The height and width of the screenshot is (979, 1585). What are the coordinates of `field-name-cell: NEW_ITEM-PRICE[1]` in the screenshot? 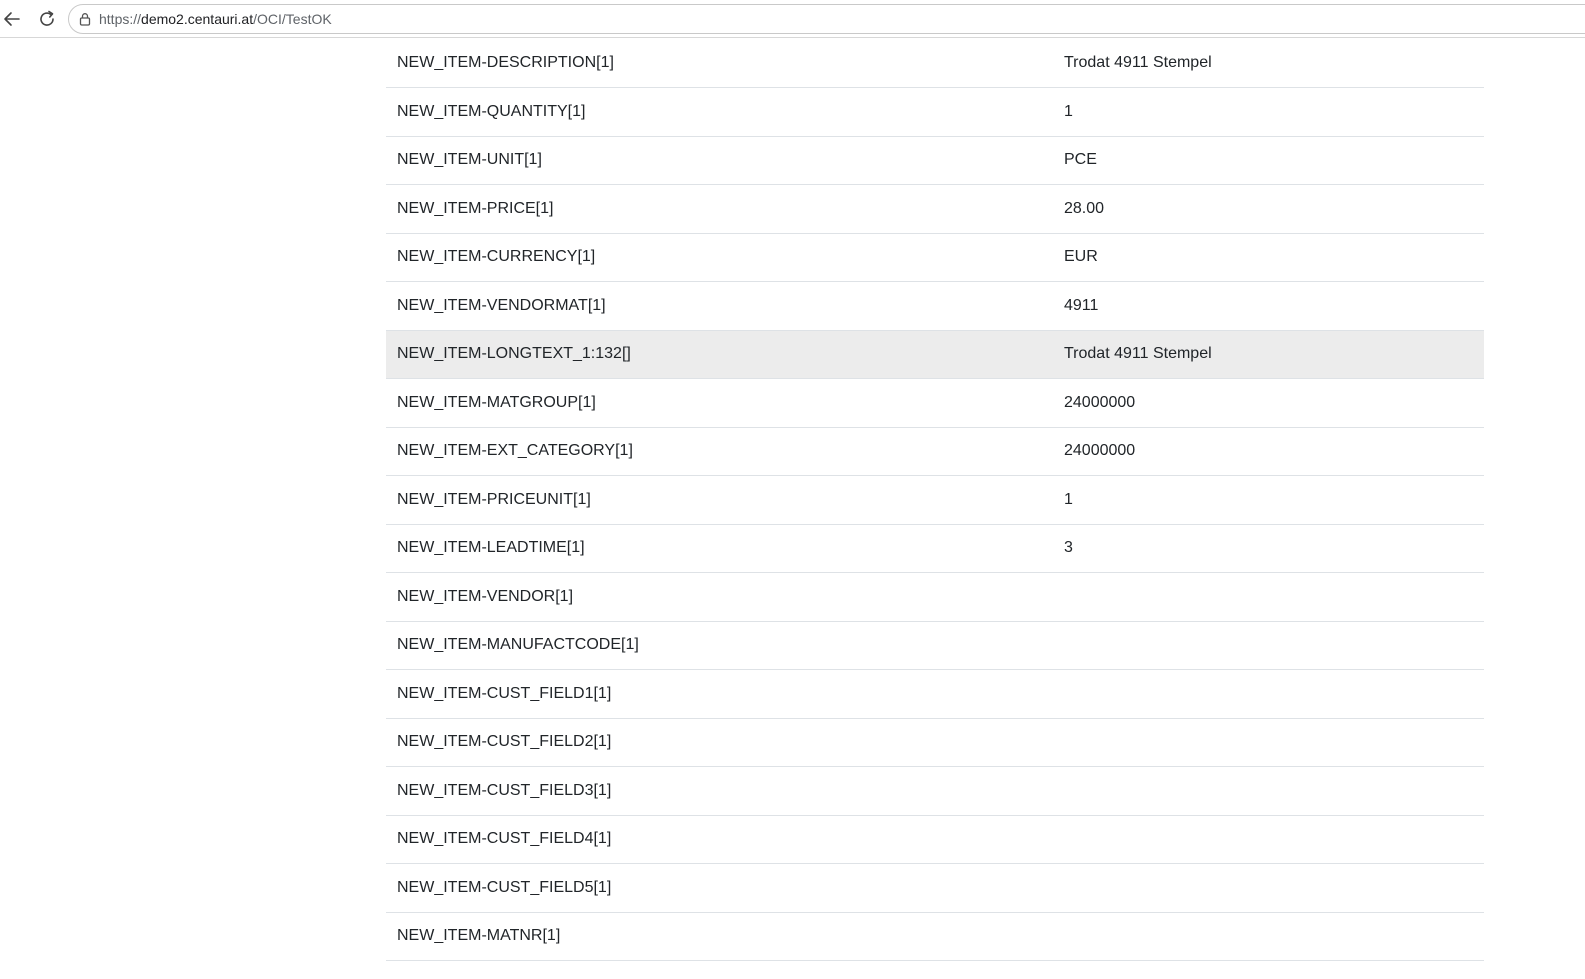 It's located at (719, 209).